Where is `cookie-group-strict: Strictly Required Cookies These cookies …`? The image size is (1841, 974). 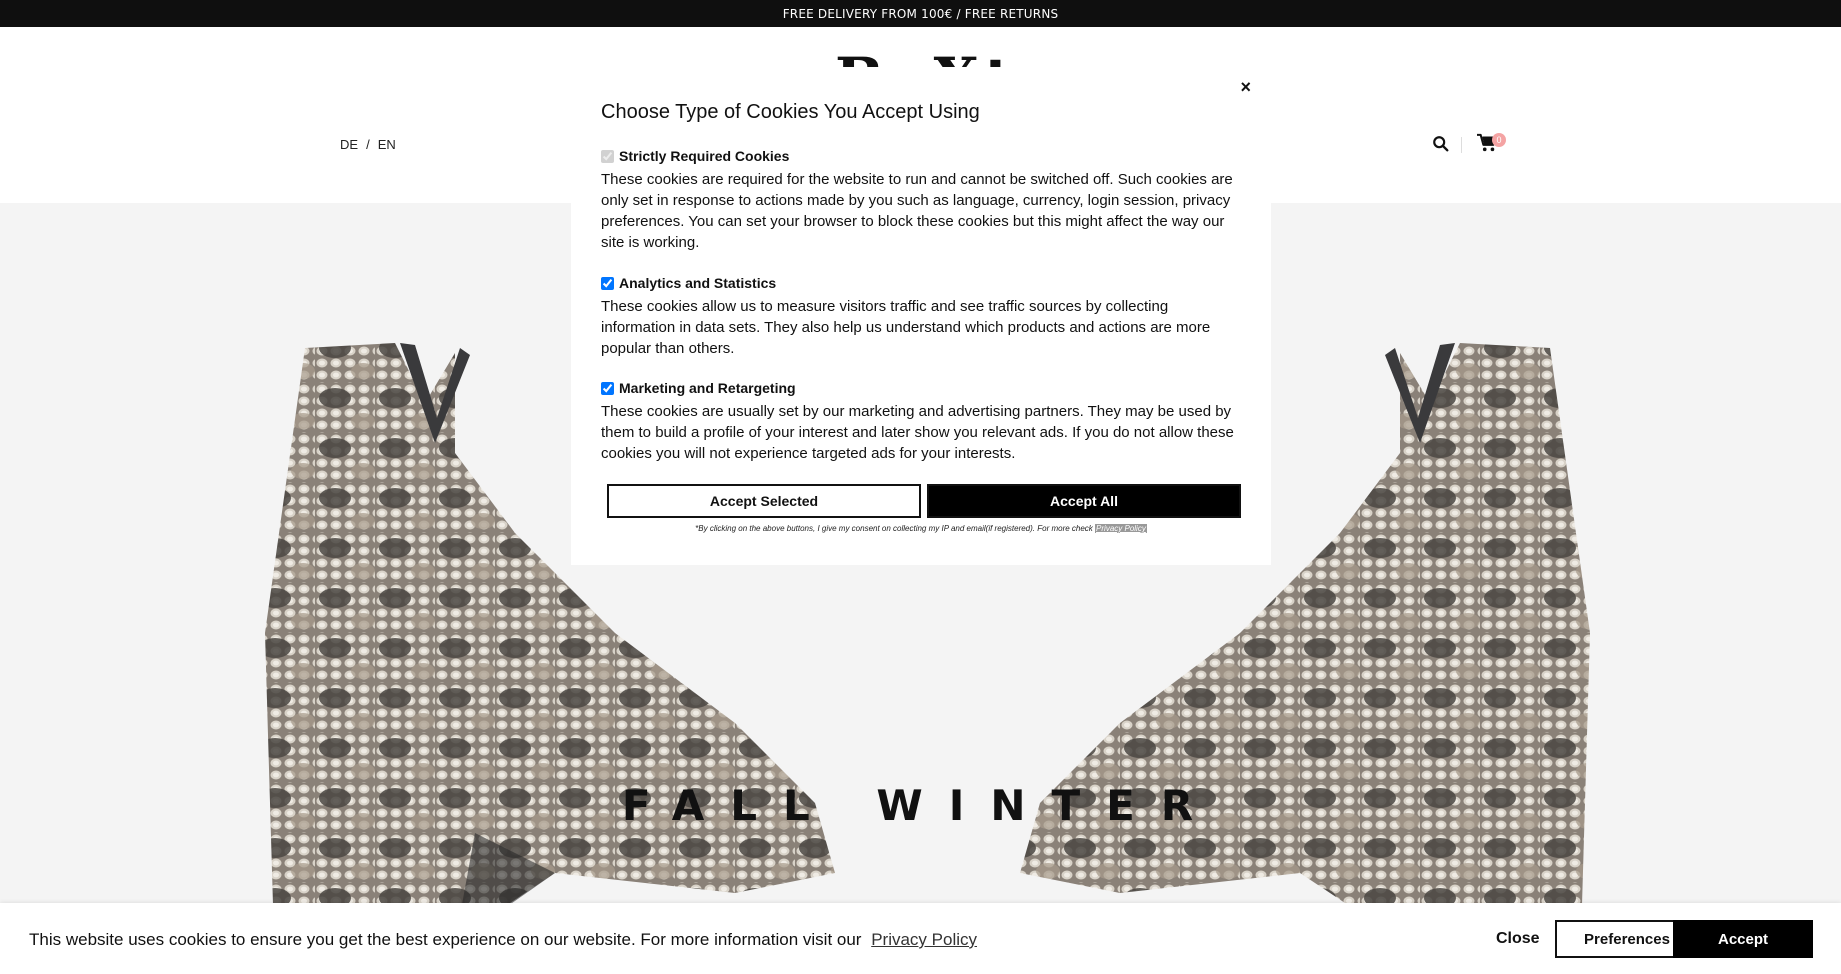
cookie-group-strict: Strictly Required Cookies These cookies … is located at coordinates (921, 200).